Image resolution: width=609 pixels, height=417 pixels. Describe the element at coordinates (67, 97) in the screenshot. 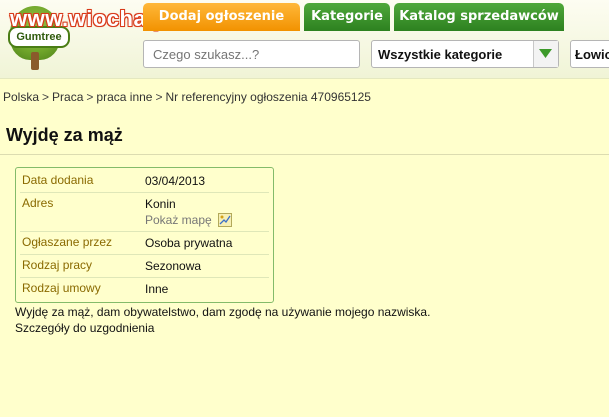

I see `breadcrumb-jobs: Praca` at that location.